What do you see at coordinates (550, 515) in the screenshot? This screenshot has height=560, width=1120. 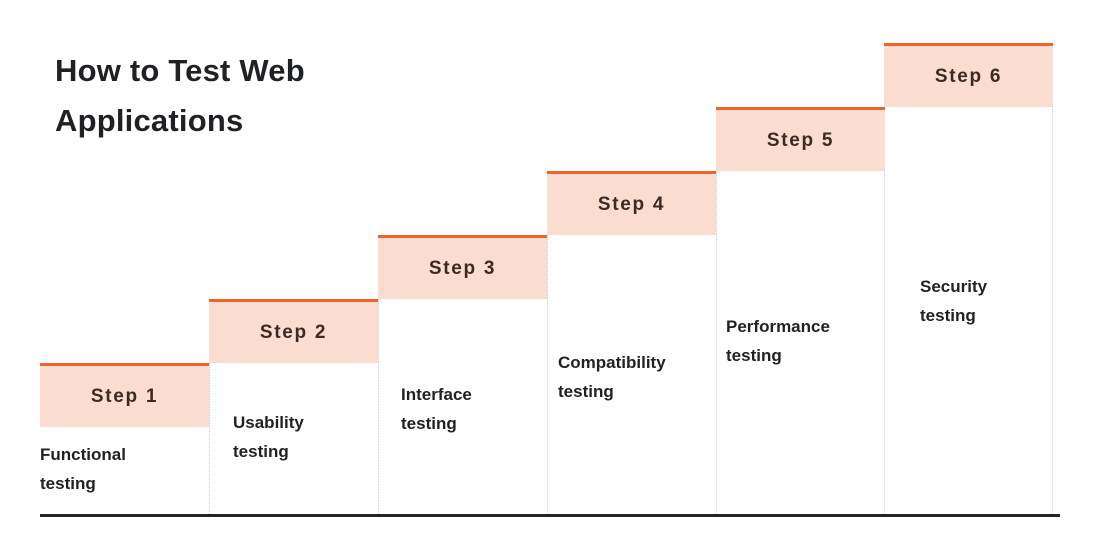 I see `baseline-rule` at bounding box center [550, 515].